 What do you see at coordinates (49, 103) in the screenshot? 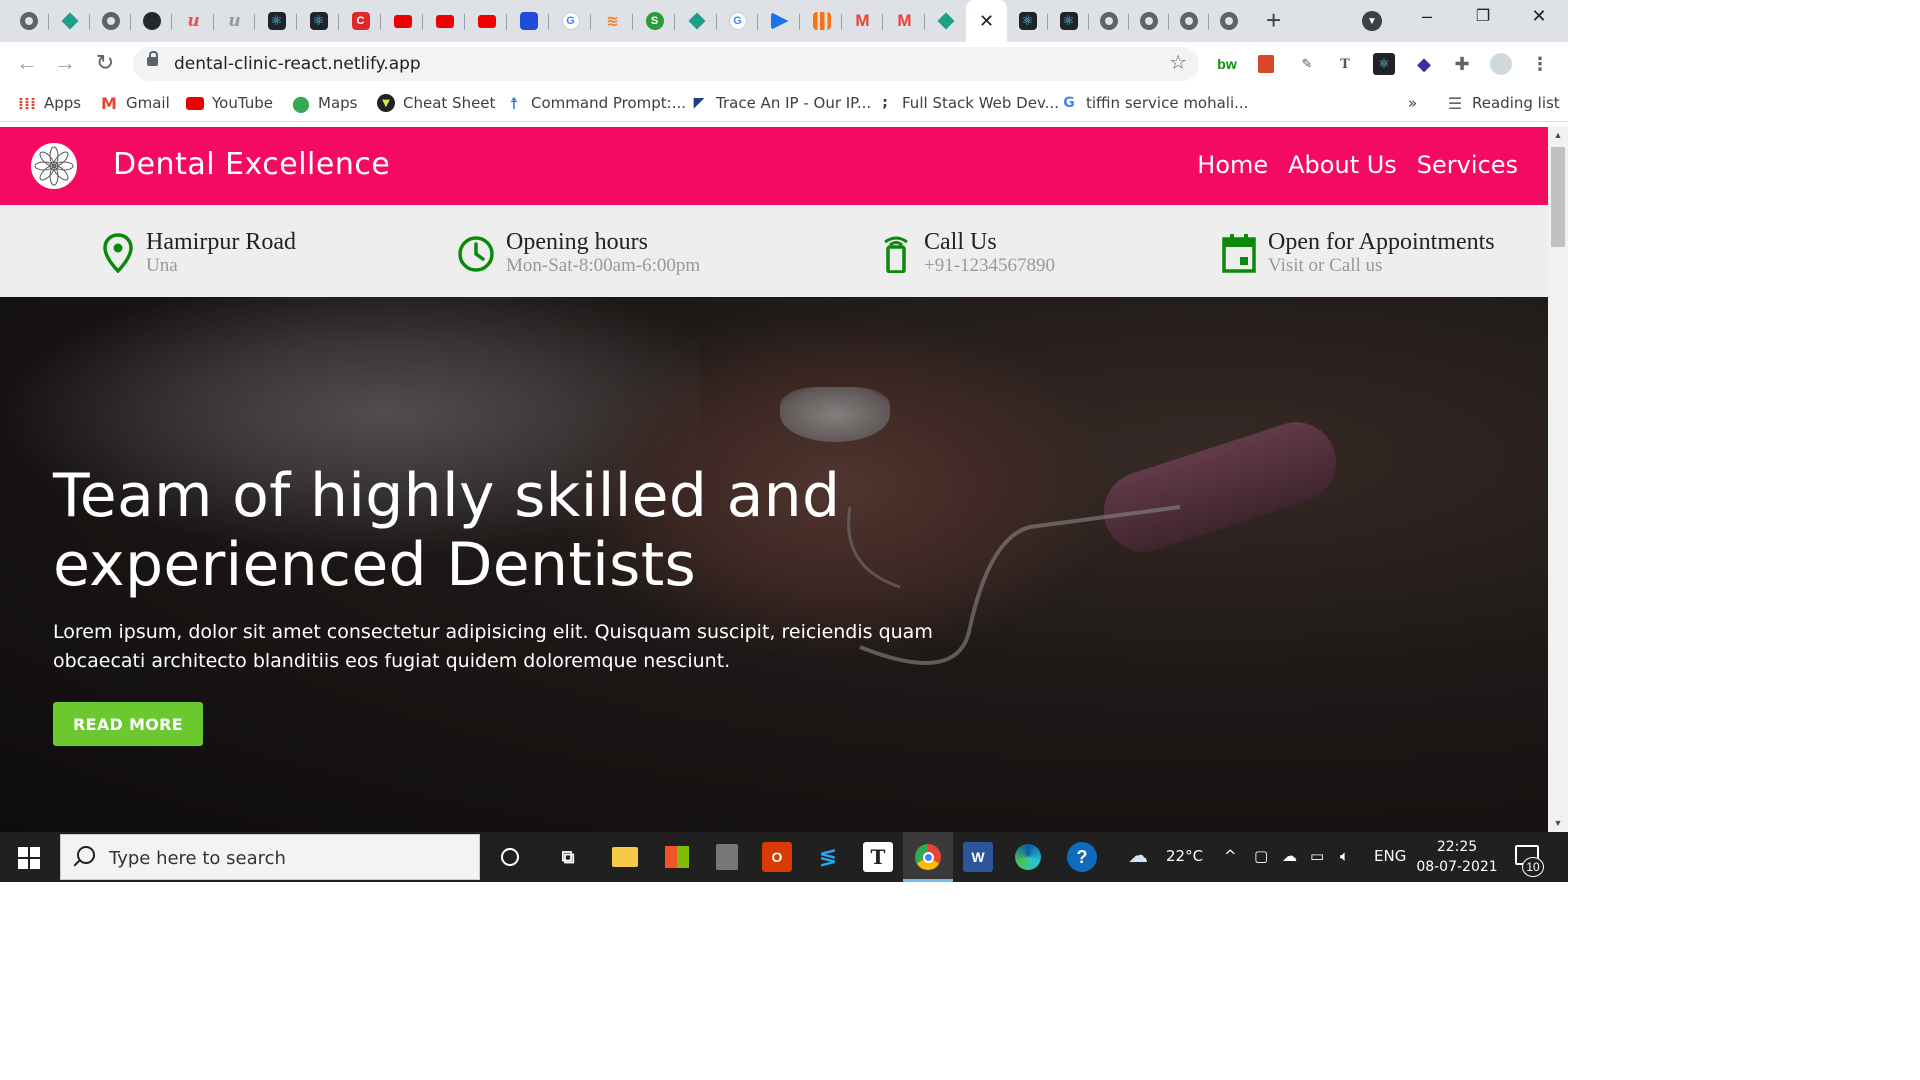
I see `bookmark-apps: ⁞⁞⁞ Apps` at bounding box center [49, 103].